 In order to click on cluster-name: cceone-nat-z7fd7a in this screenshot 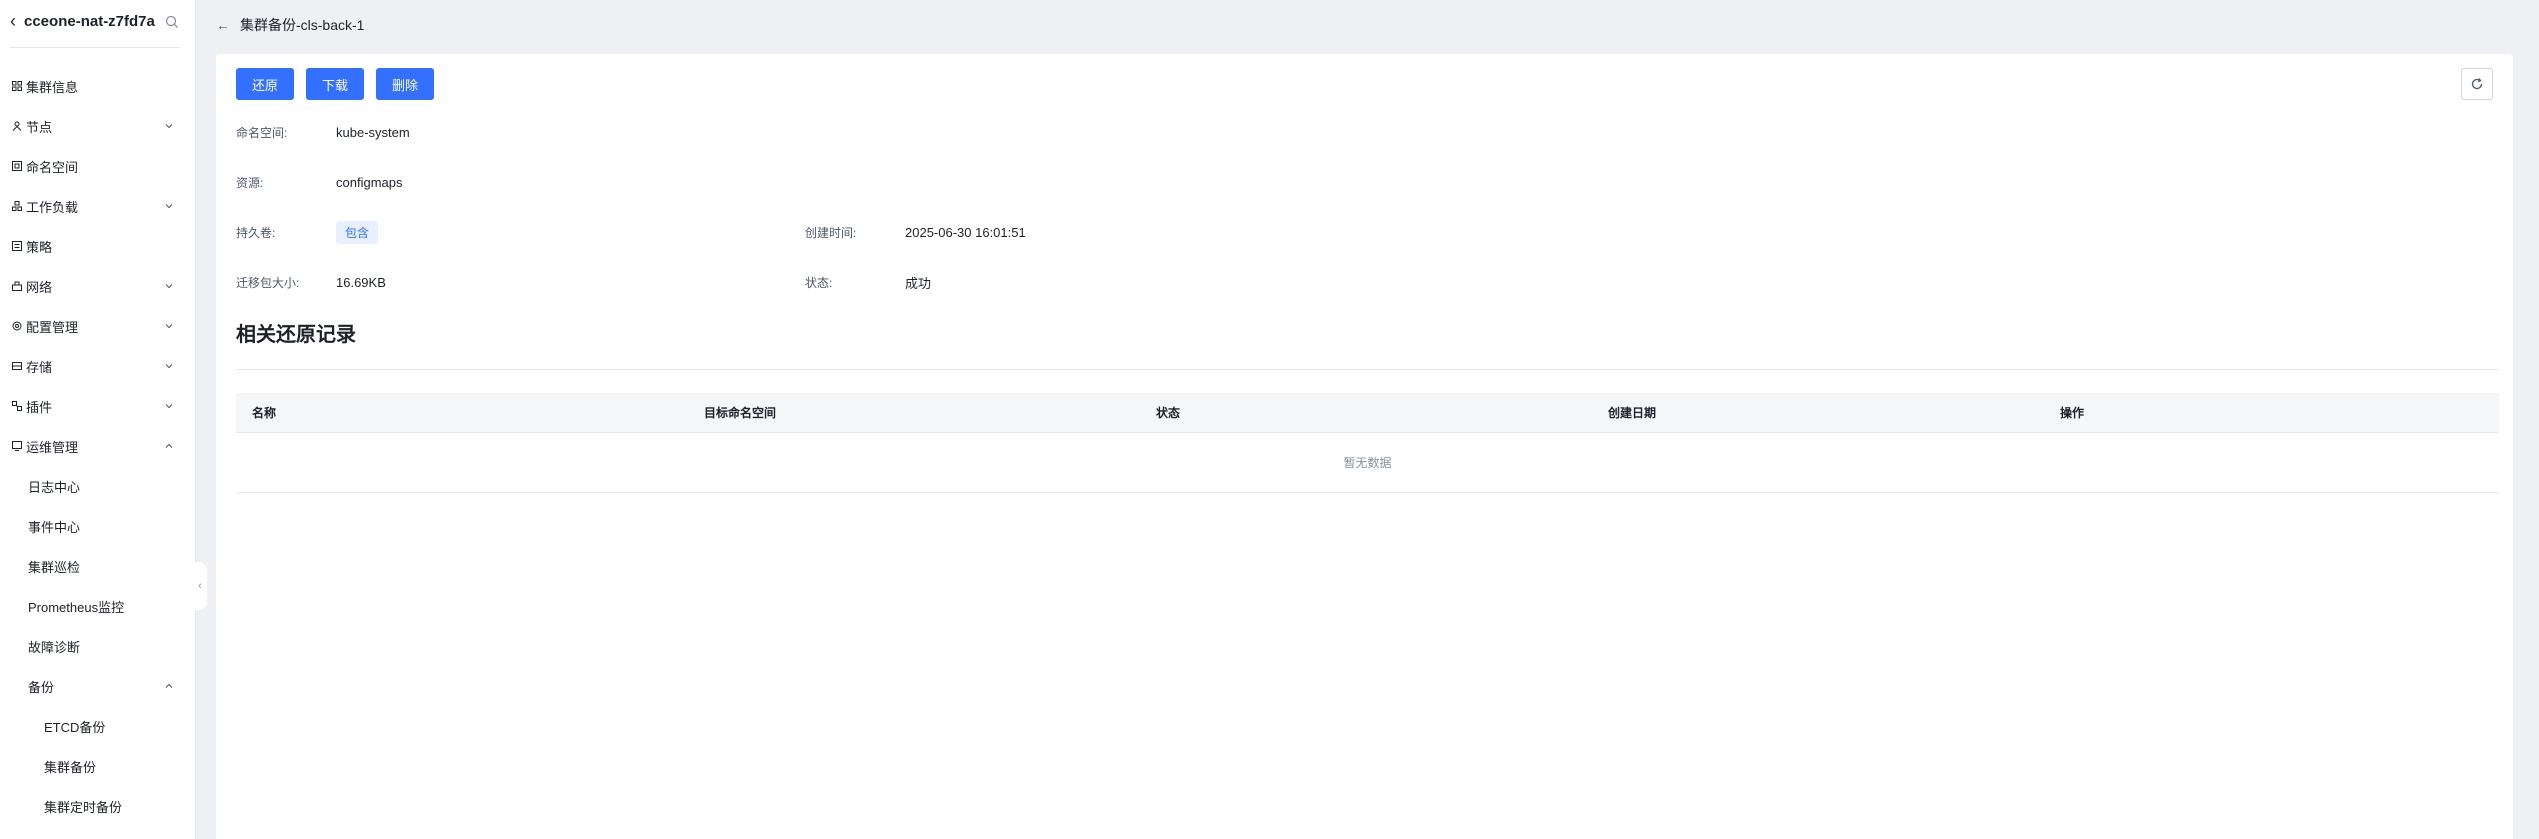, I will do `click(89, 21)`.